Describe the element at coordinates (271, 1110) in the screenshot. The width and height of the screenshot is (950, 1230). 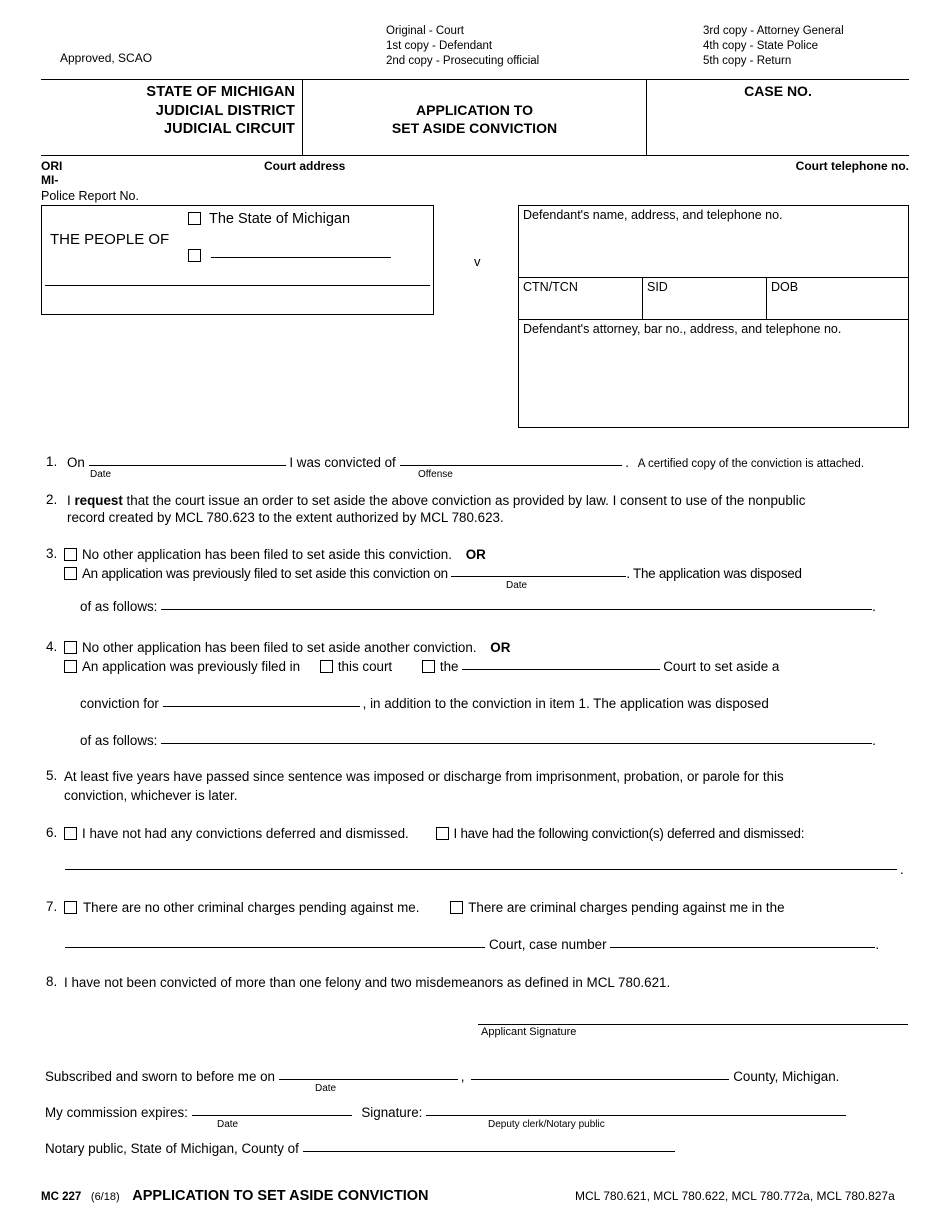
I see `commission-expires-input` at that location.